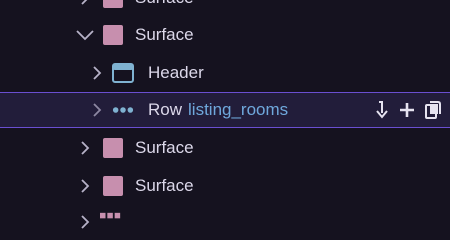  I want to click on chevron-down-icon, so click(85, 35).